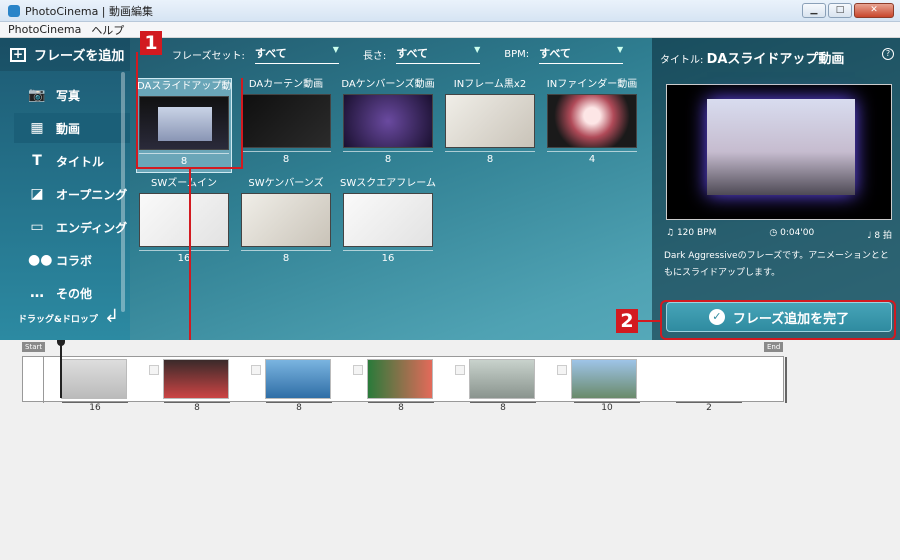 The width and height of the screenshot is (900, 560). I want to click on sidebar-header: + フレーズを追加, so click(65, 54).